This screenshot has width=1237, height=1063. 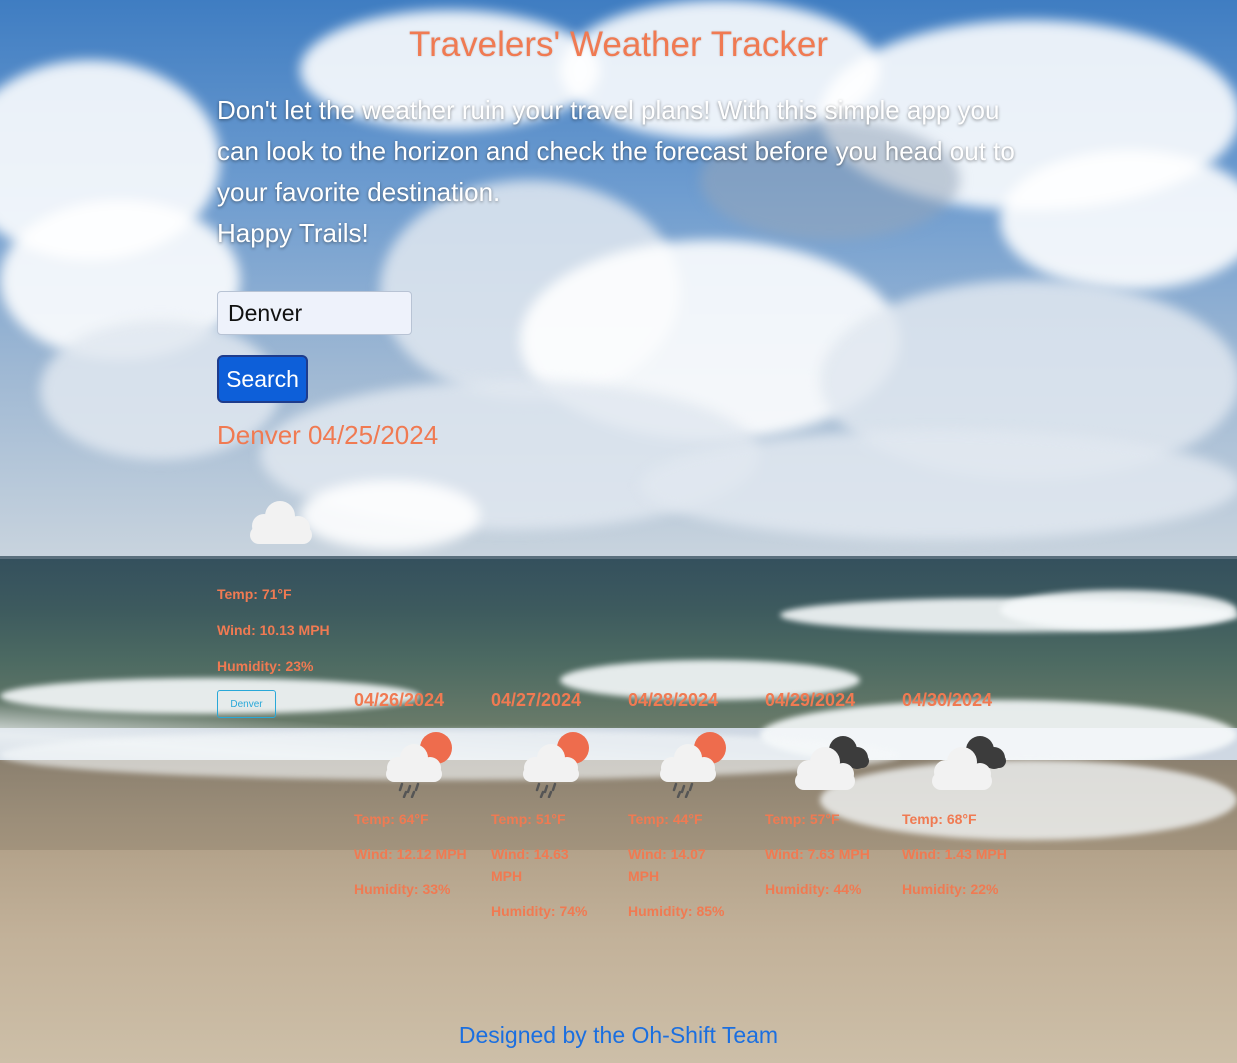 What do you see at coordinates (950, 889) in the screenshot?
I see `forecast-humidity: Humidity: 22%` at bounding box center [950, 889].